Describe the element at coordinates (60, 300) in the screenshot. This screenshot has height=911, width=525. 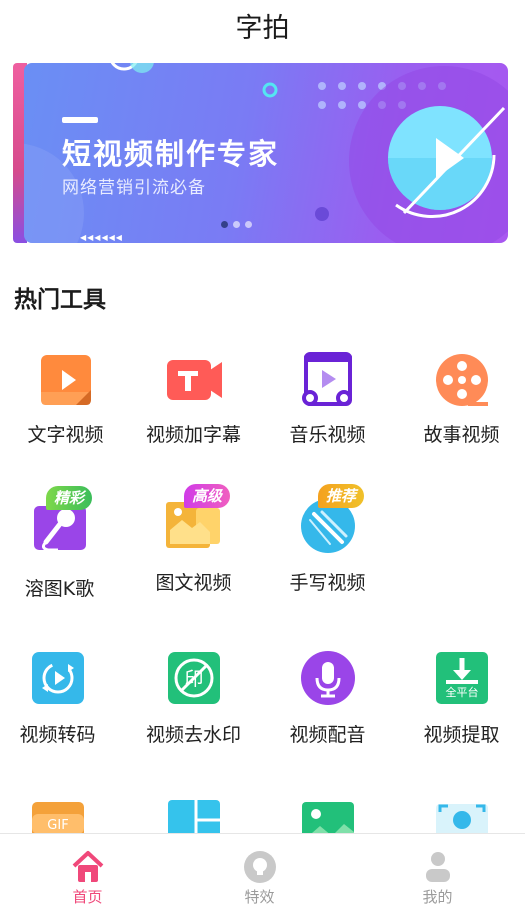
I see `section-title: 热门工具` at that location.